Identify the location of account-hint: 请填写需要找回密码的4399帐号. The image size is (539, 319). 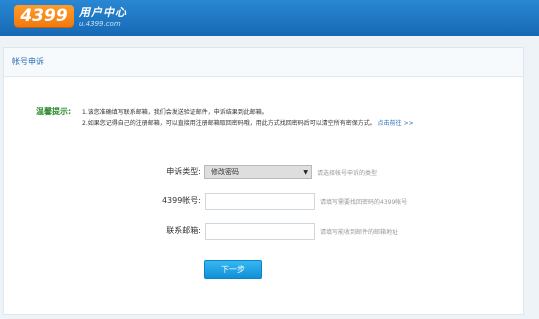
(364, 202).